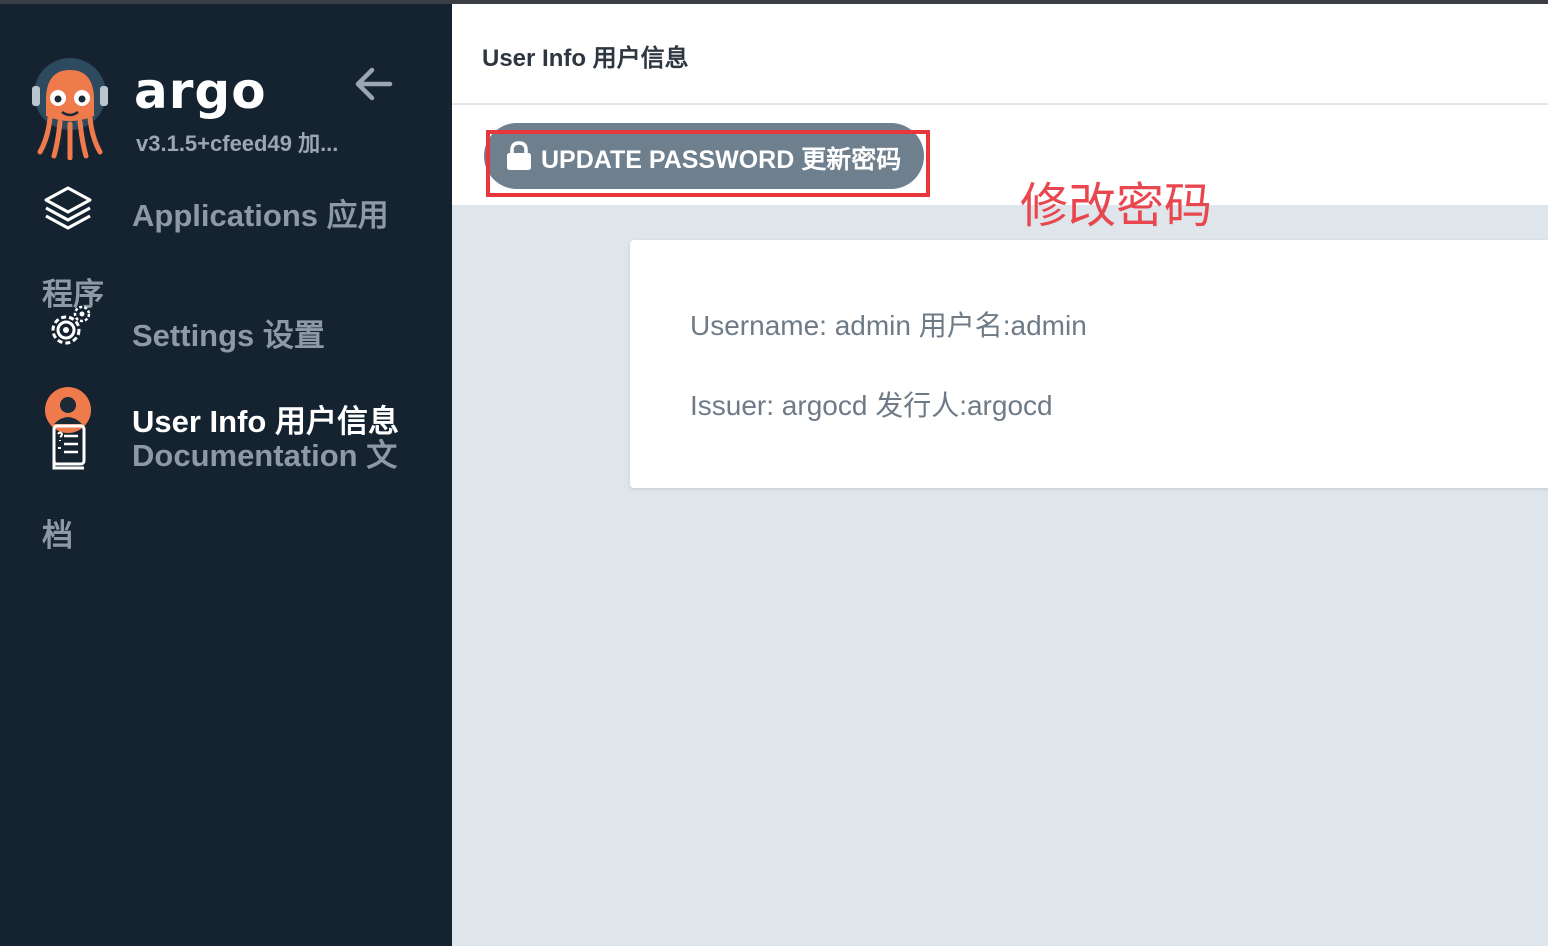  Describe the element at coordinates (260, 215) in the screenshot. I see `sidebar-item-label: Applications 应用` at that location.